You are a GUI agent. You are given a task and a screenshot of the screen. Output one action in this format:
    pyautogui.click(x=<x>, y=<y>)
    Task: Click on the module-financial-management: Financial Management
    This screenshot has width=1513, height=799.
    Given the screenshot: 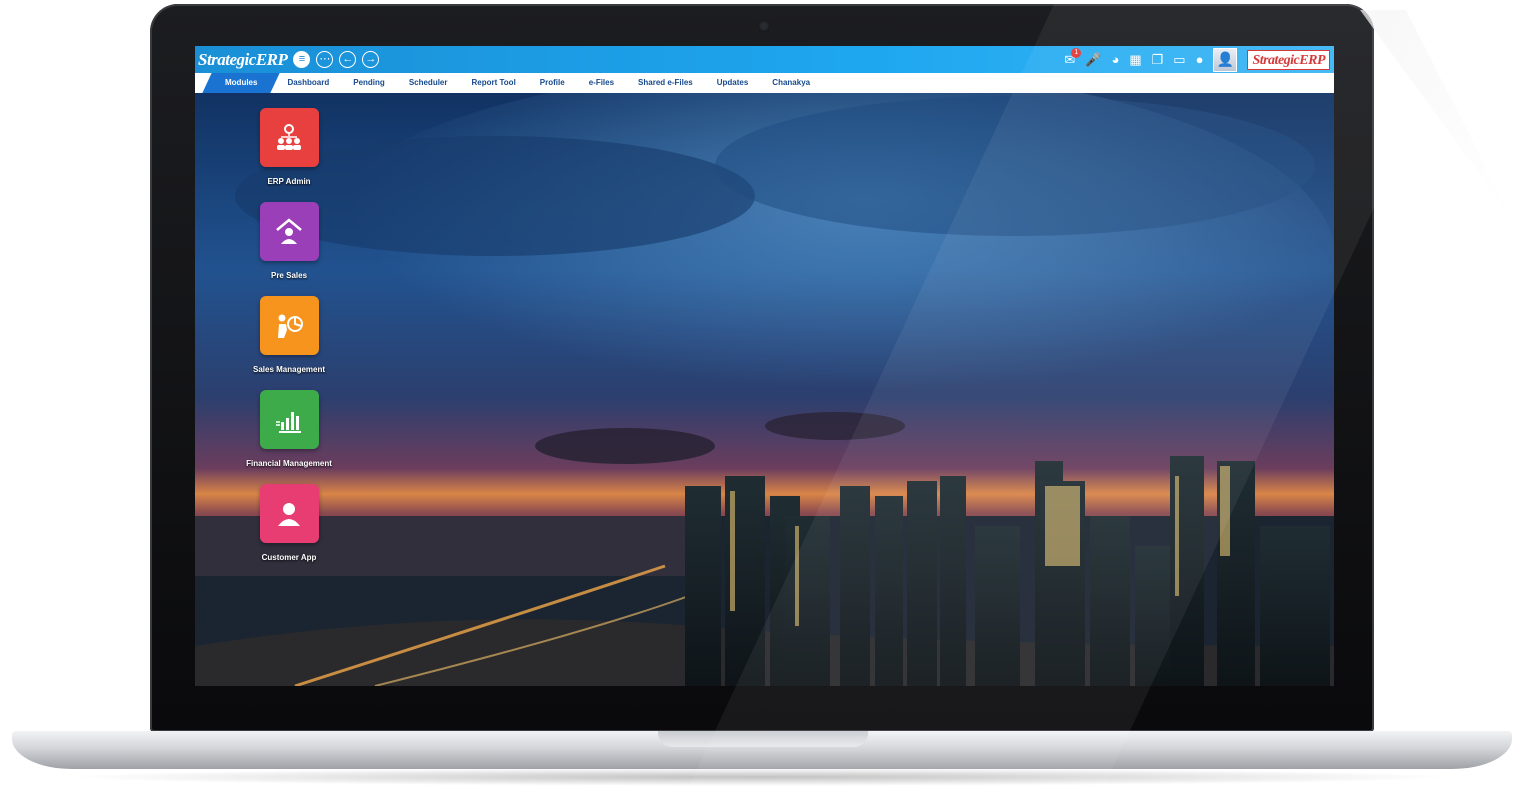 What is the action you would take?
    pyautogui.click(x=289, y=429)
    